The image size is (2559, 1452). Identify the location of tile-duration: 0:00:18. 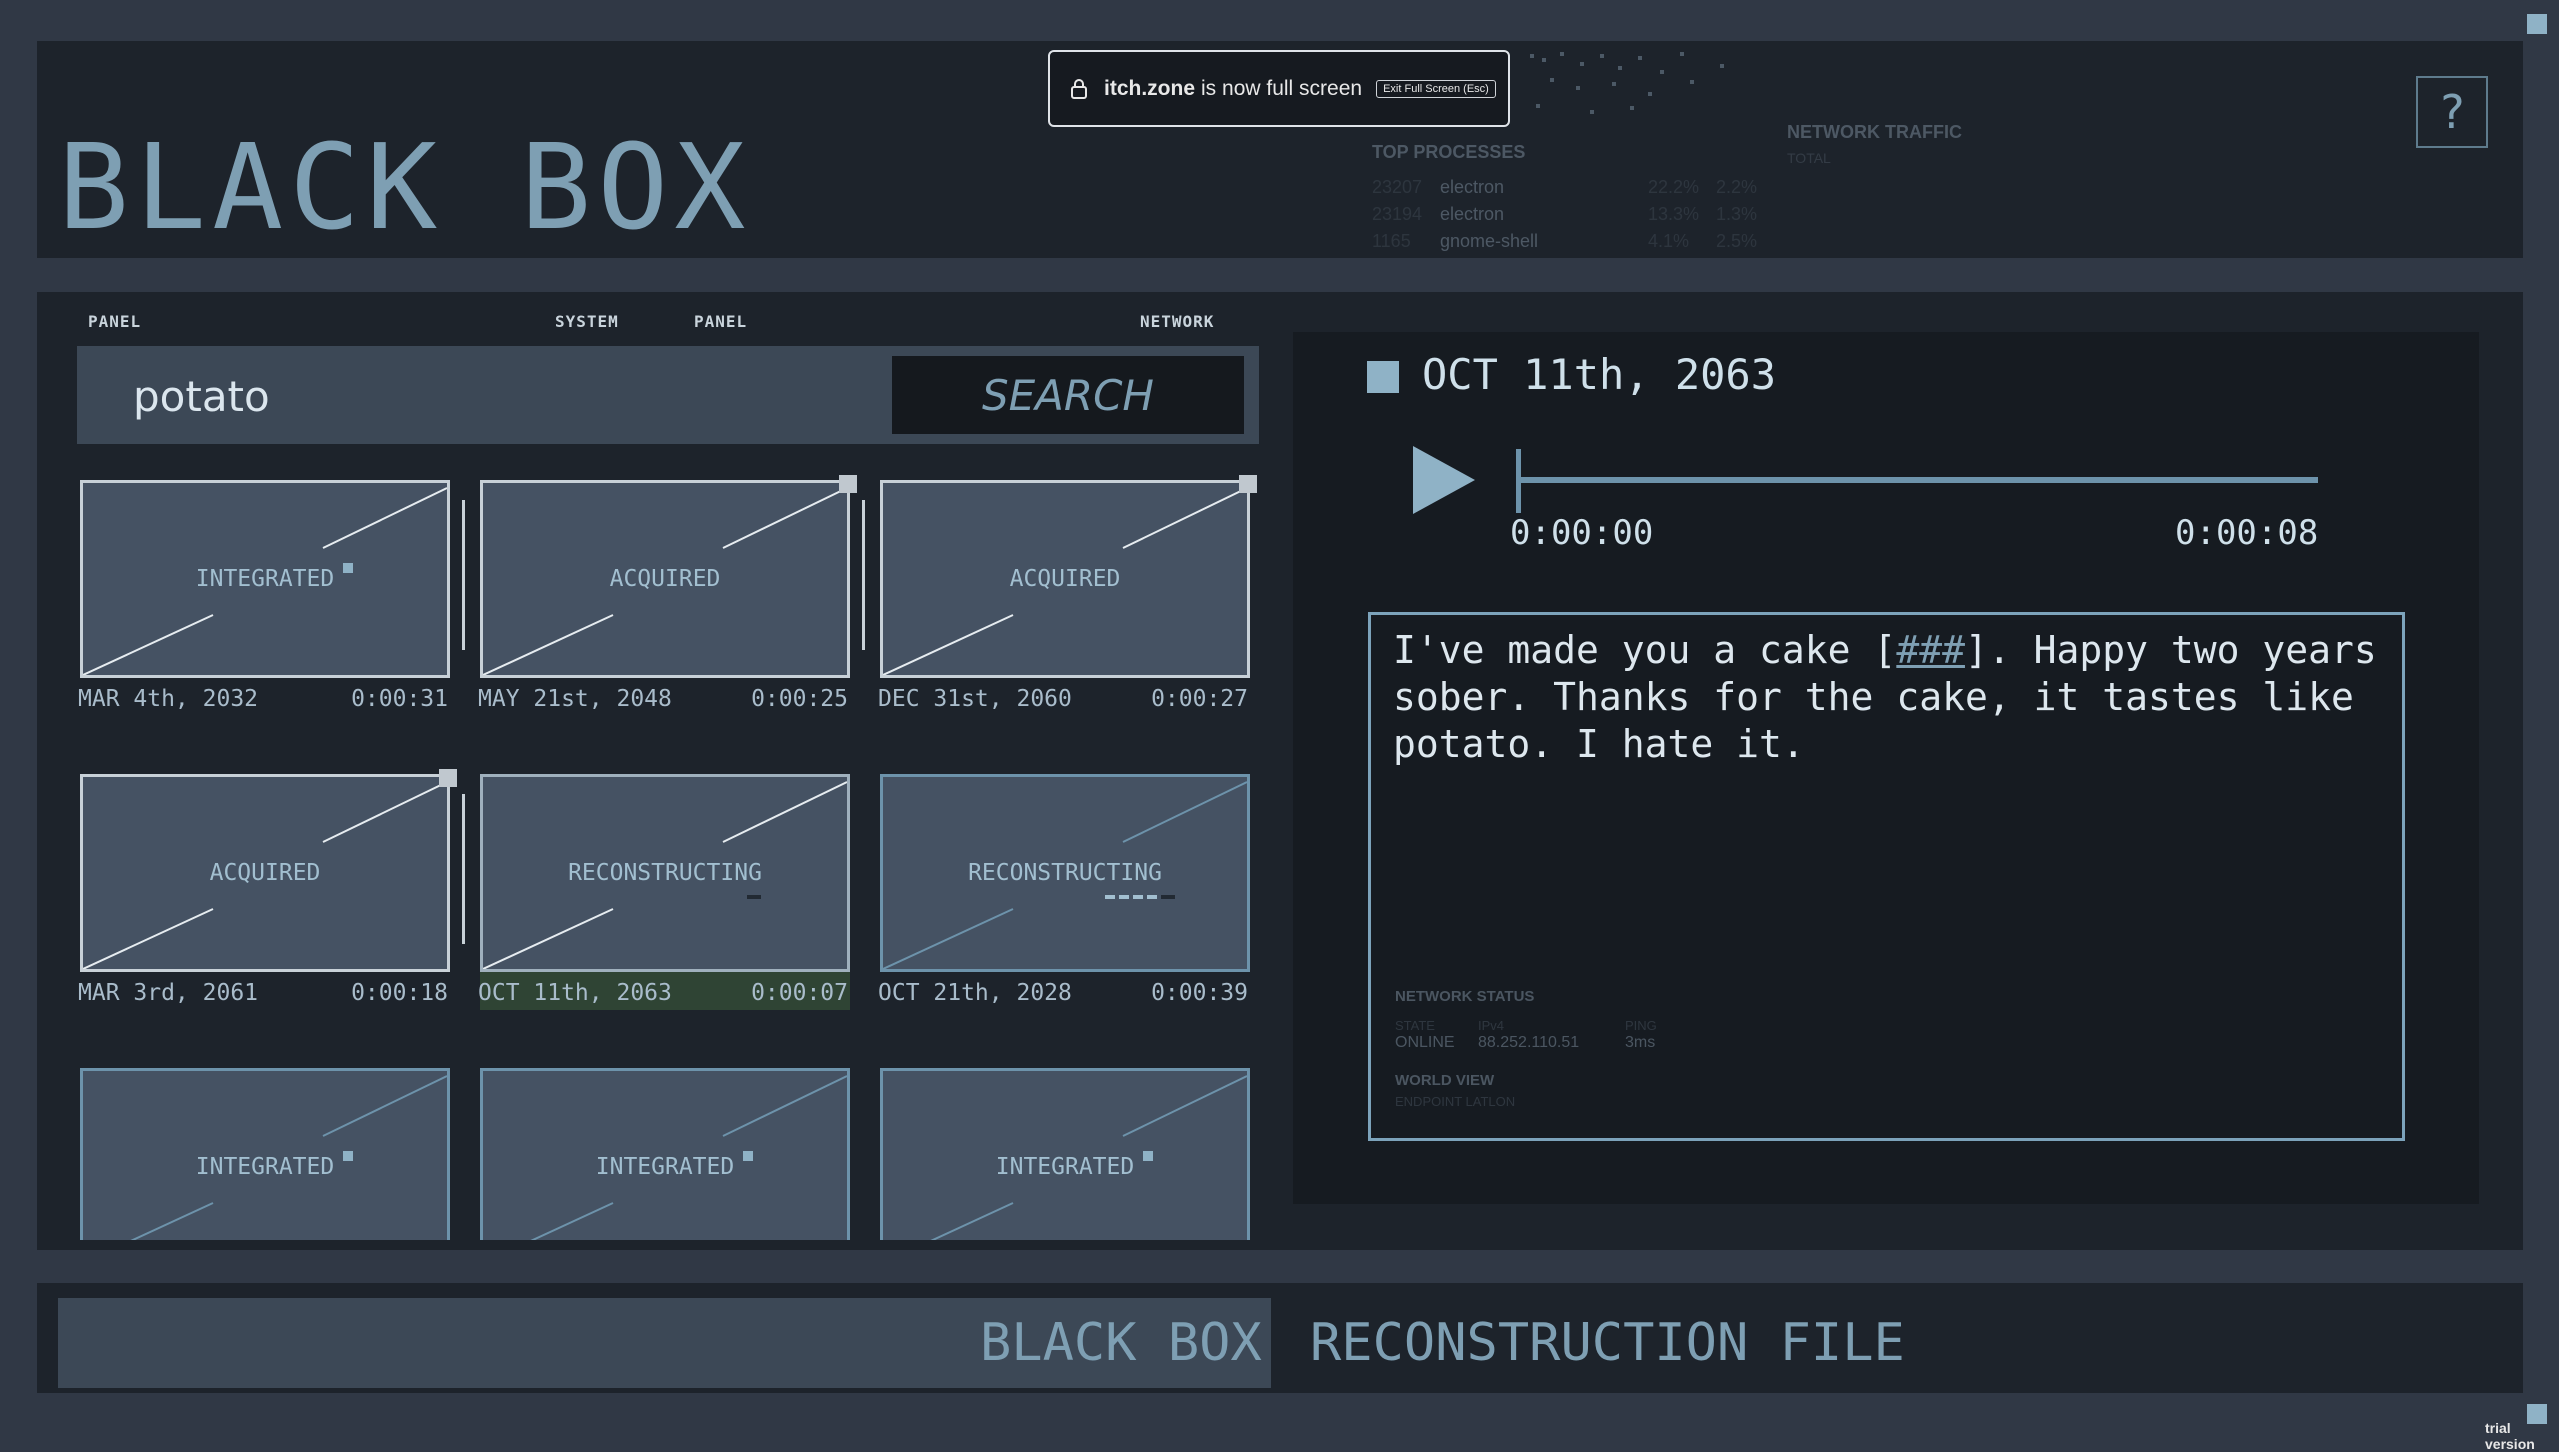
(399, 993).